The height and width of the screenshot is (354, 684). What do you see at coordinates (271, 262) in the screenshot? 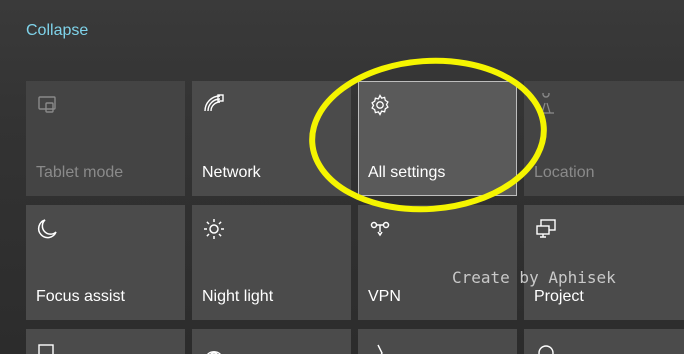
I see `tile-night-light: Night light` at bounding box center [271, 262].